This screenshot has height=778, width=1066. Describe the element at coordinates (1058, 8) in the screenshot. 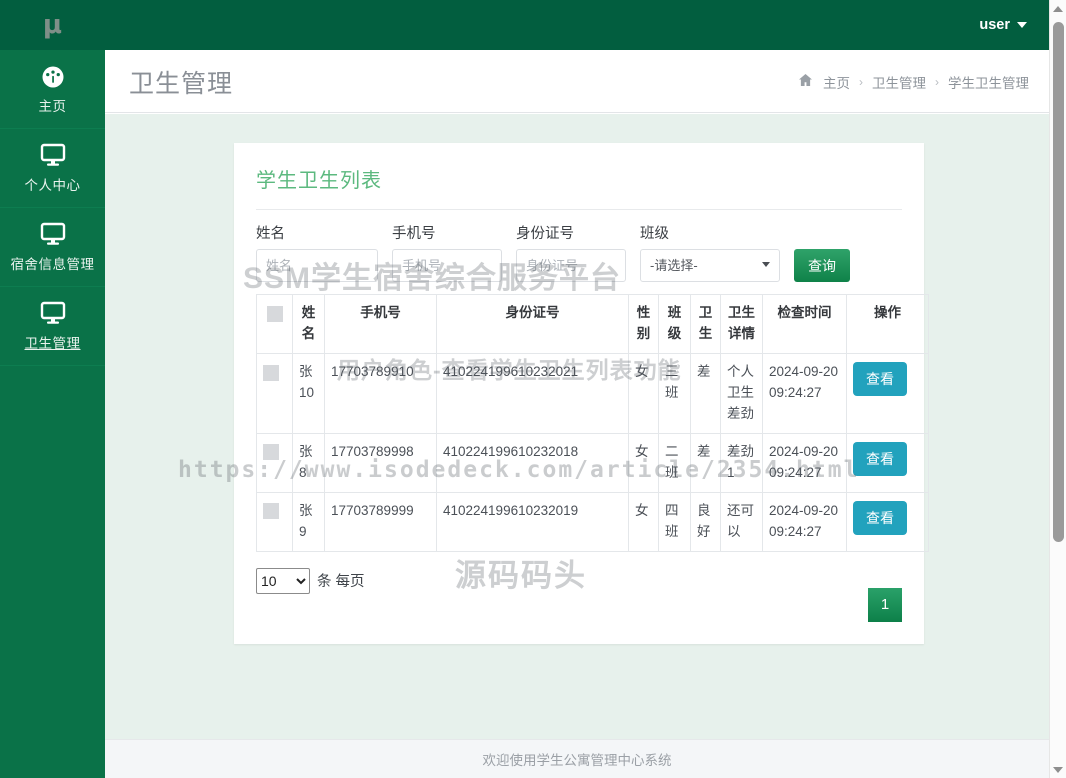

I see `scroll-up-arrow-icon` at that location.